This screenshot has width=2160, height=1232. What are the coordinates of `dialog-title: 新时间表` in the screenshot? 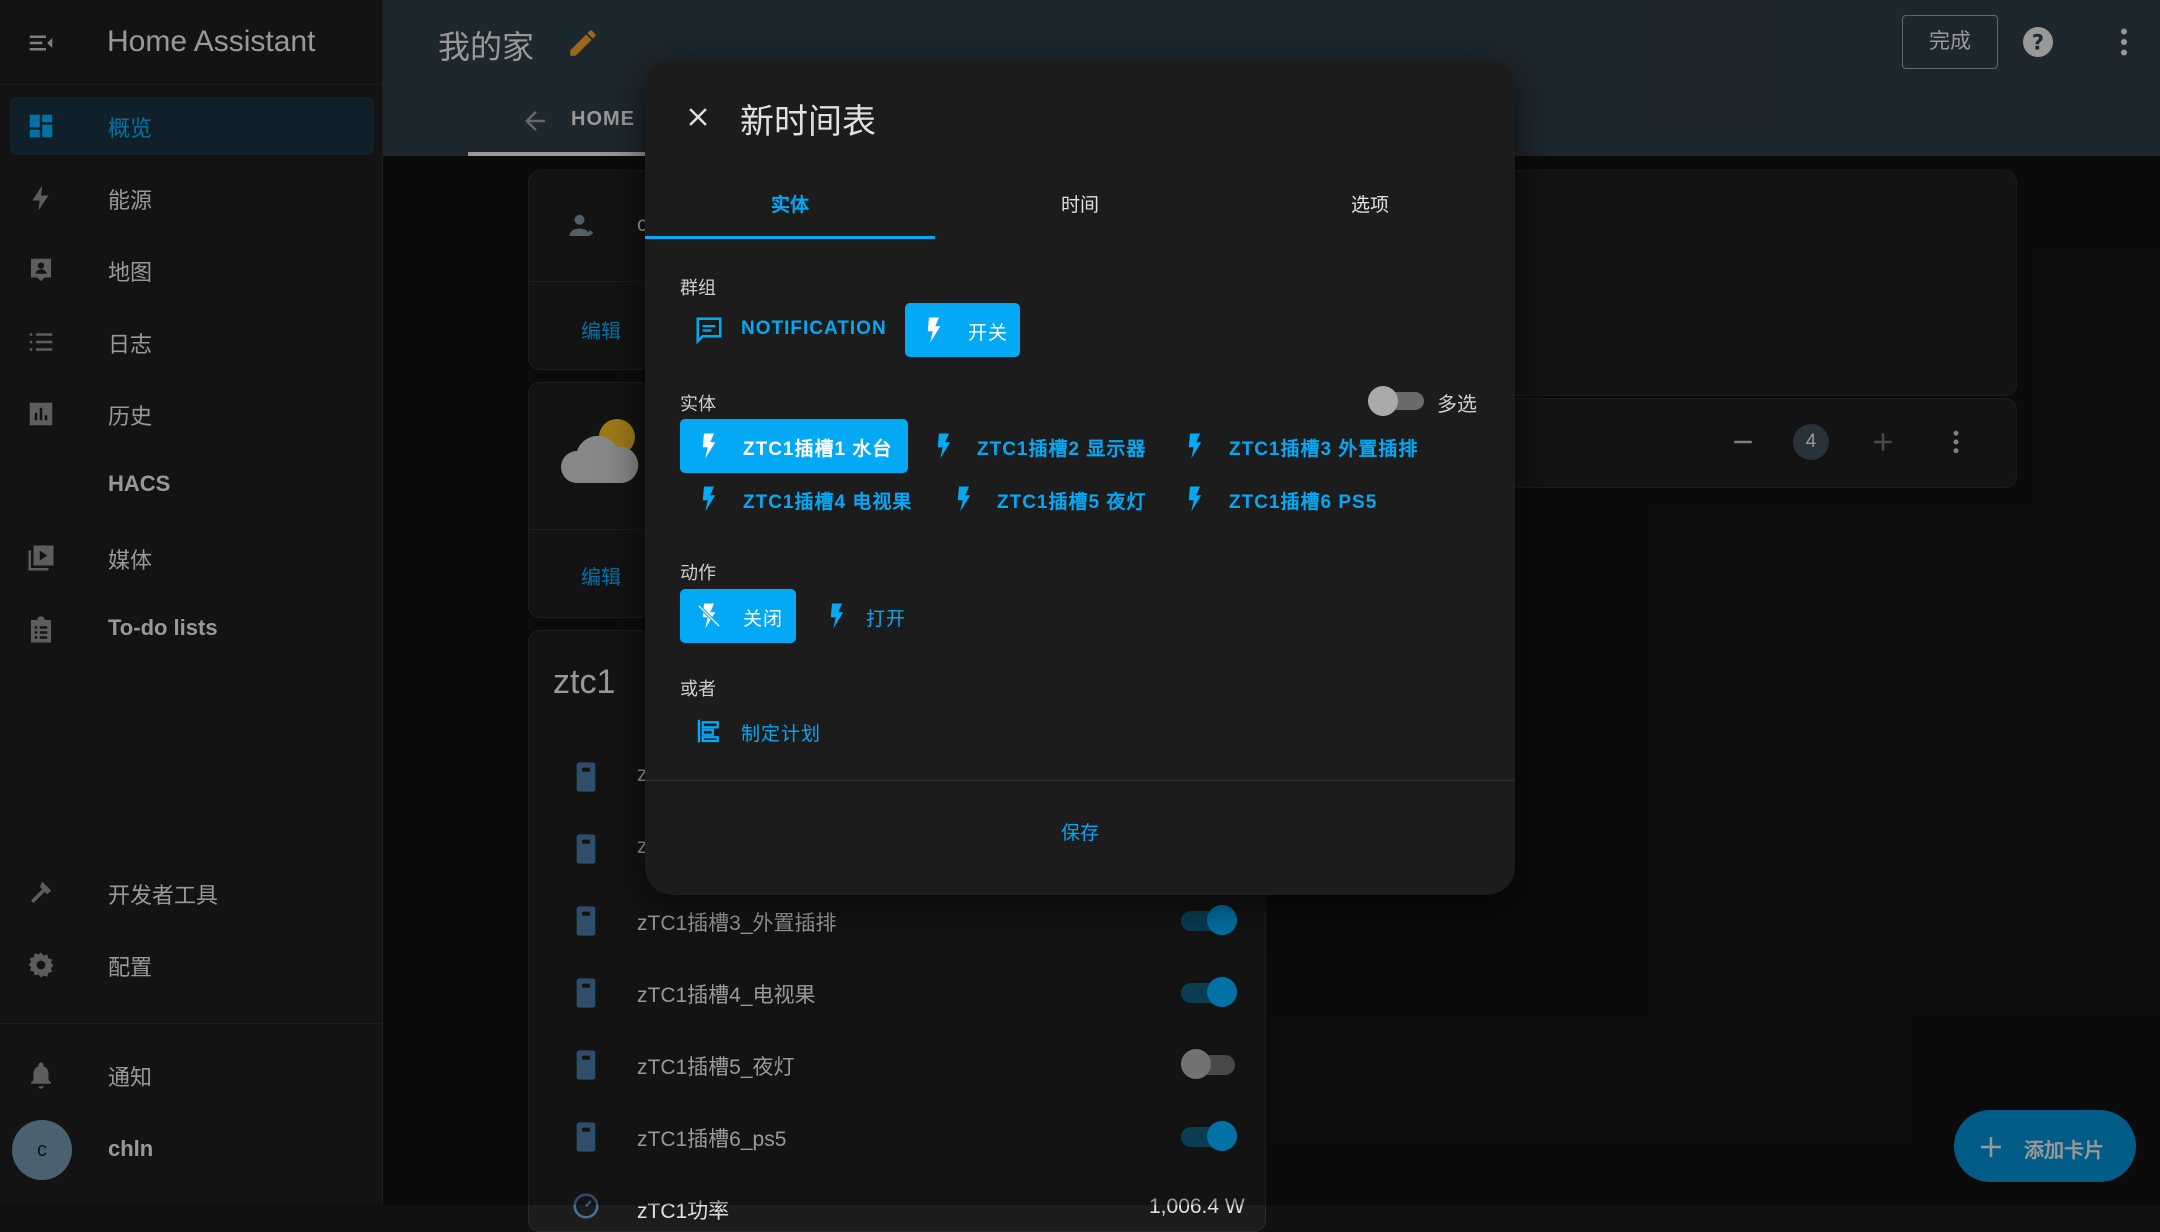 It's located at (808, 122).